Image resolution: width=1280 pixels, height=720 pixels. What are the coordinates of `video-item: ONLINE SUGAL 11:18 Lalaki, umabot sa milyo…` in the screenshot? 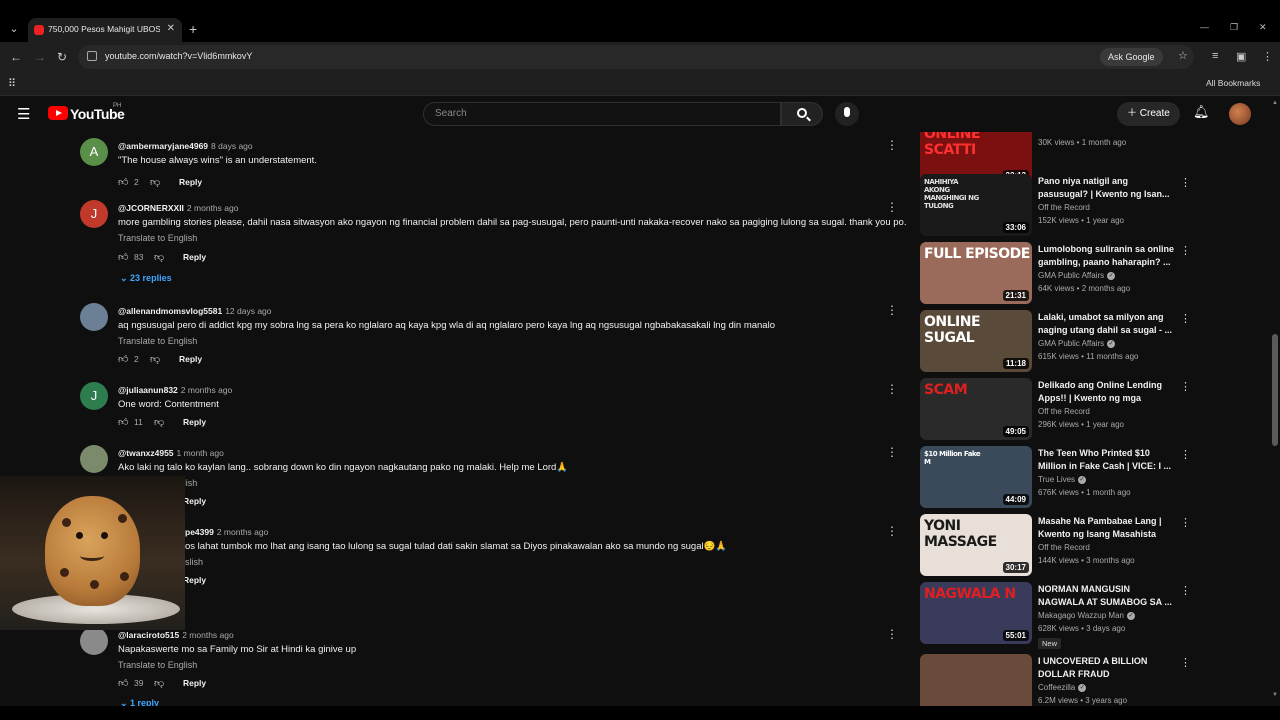 It's located at (1055, 341).